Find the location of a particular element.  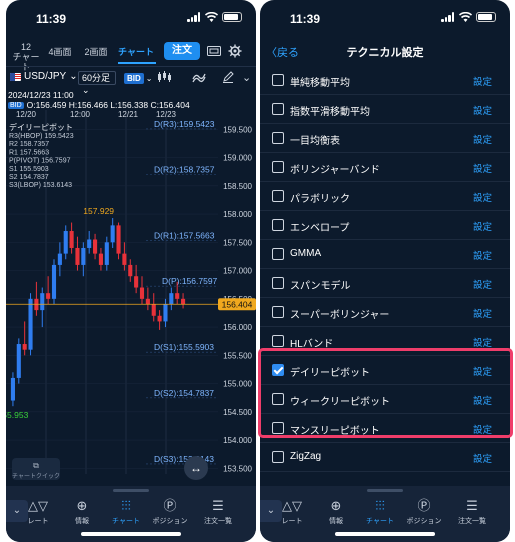

timeframe-select: 60分足 ⌄ is located at coordinates (97, 83).